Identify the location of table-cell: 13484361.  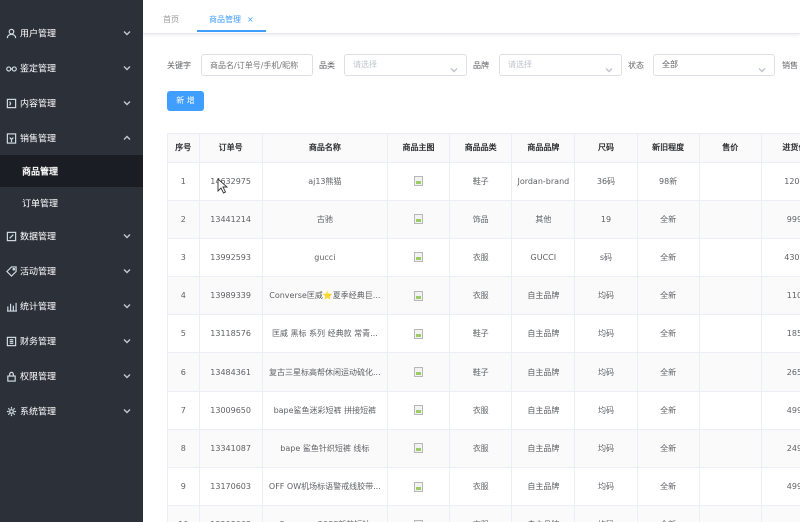
(231, 372).